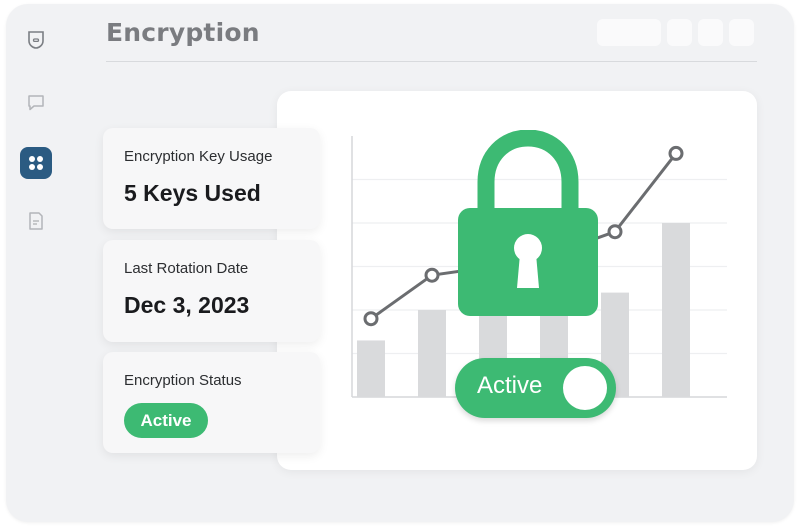 The width and height of the screenshot is (800, 527). I want to click on grid-icon, so click(36, 163).